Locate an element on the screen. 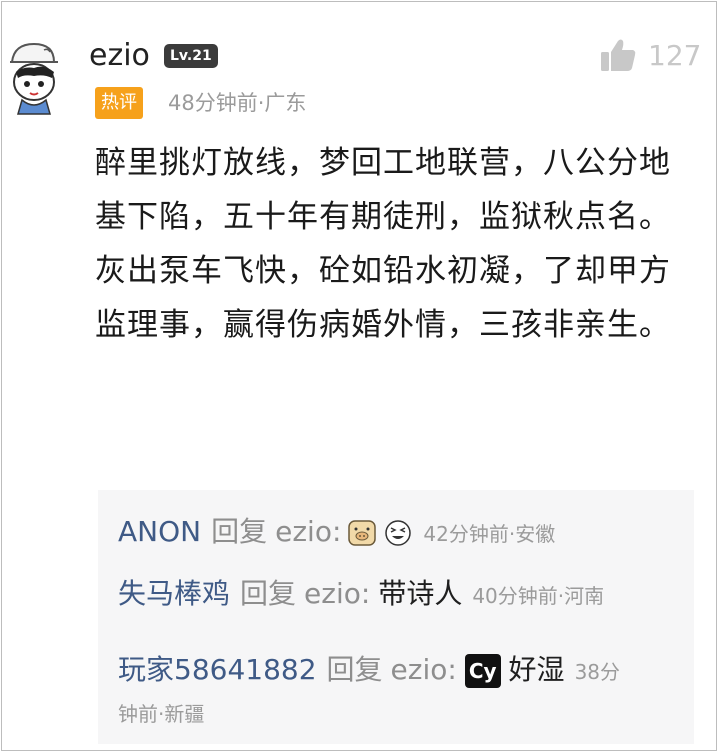 This screenshot has height=754, width=720. reply-item: ANON 回复 ezio: 42分钟前·安徽 is located at coordinates (336, 533).